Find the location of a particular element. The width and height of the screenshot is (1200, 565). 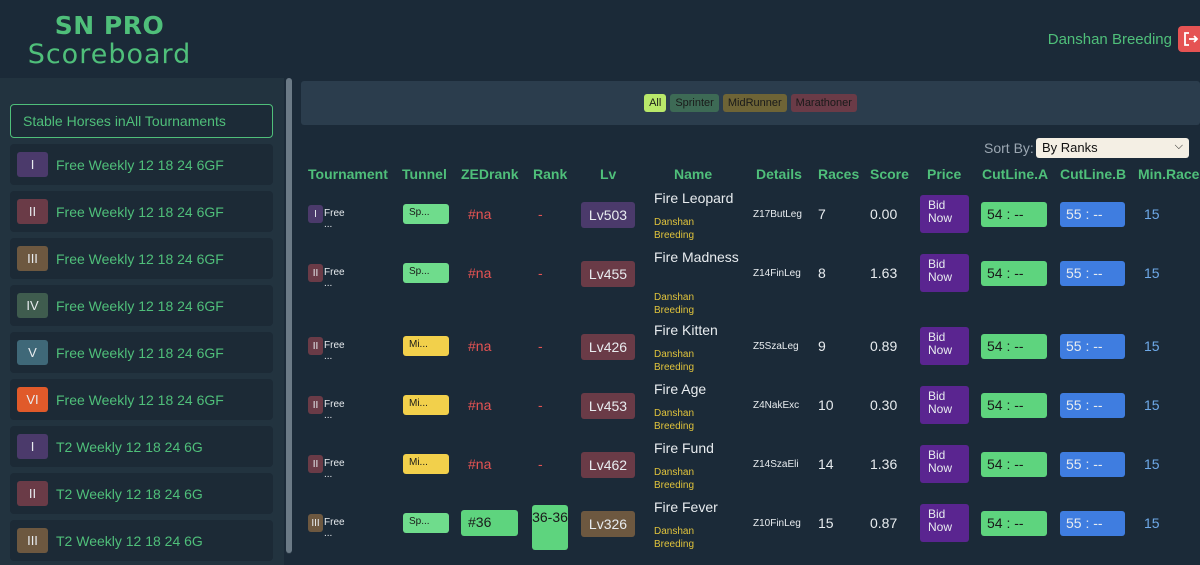

tier-badge: IV is located at coordinates (32, 305).